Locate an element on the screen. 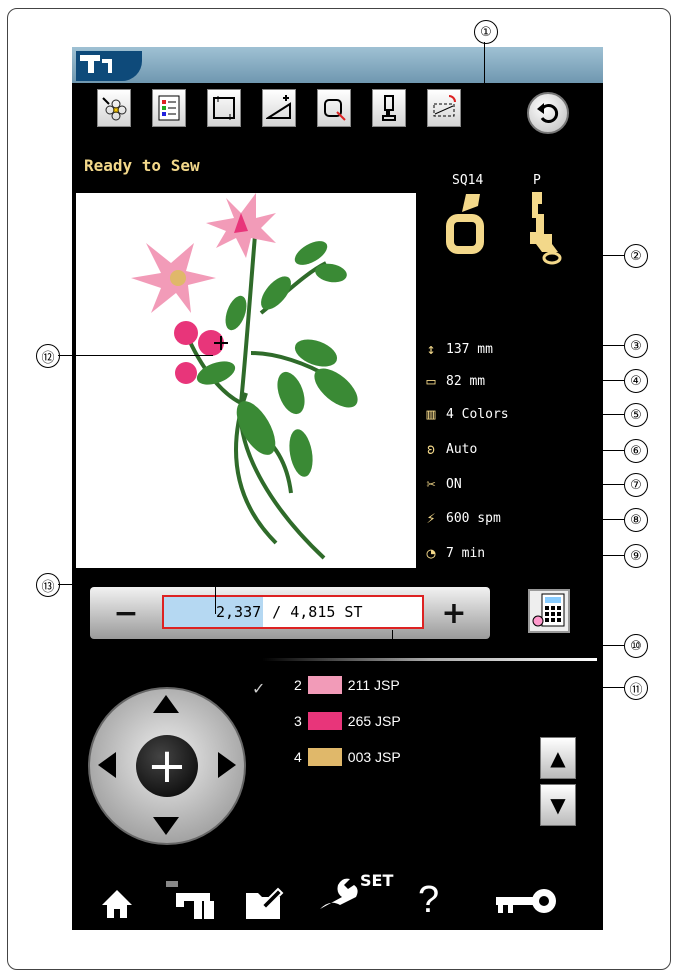 The width and height of the screenshot is (681, 980). spool-icon: ▥ is located at coordinates (431, 414).